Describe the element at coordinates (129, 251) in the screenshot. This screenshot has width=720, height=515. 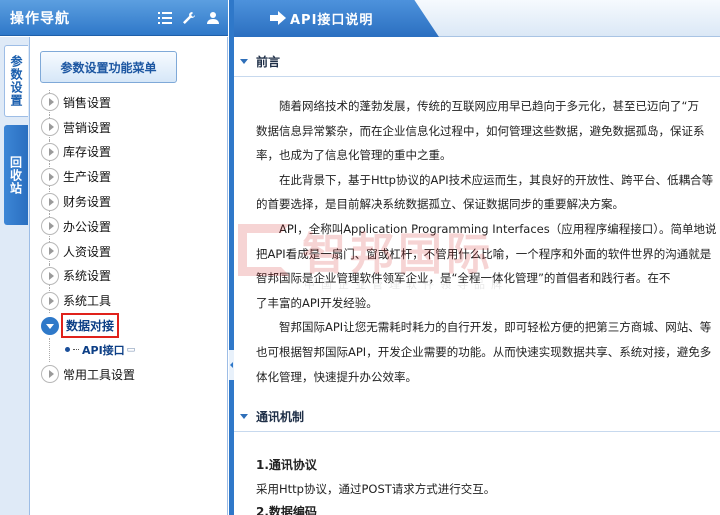
I see `menu-item-hr: 人资设置` at that location.